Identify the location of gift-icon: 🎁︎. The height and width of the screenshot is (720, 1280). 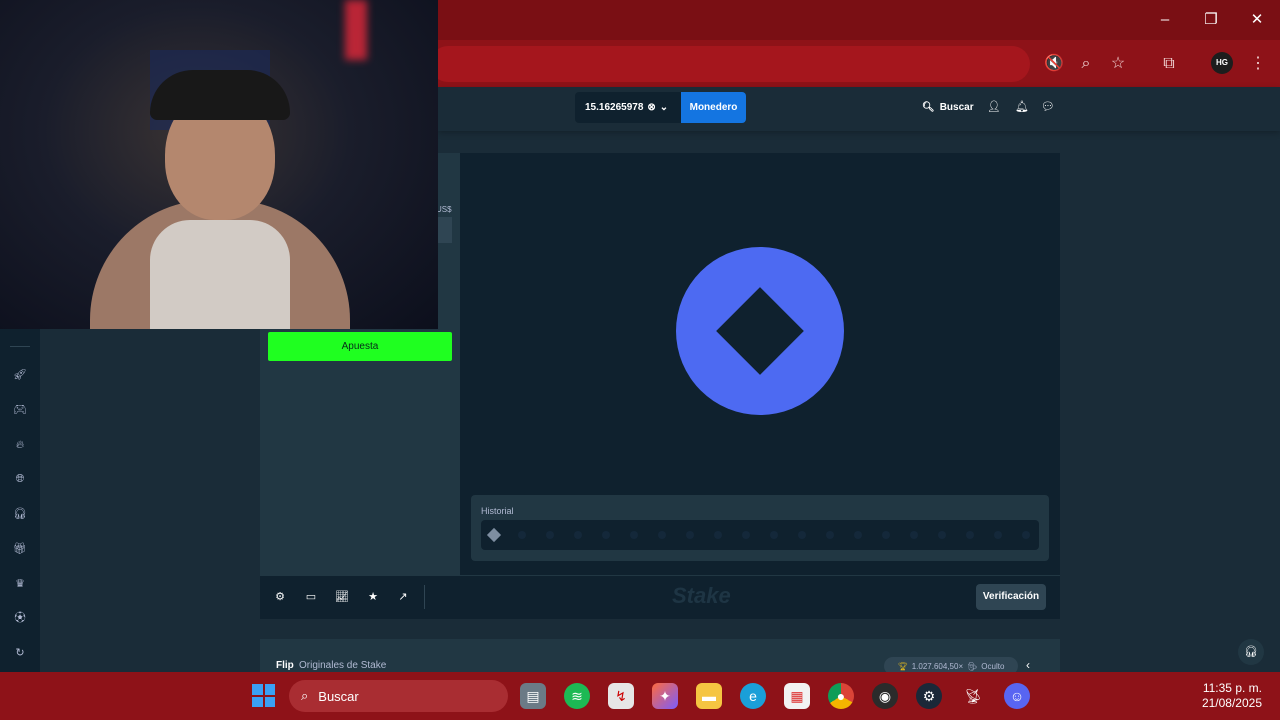
(20, 549).